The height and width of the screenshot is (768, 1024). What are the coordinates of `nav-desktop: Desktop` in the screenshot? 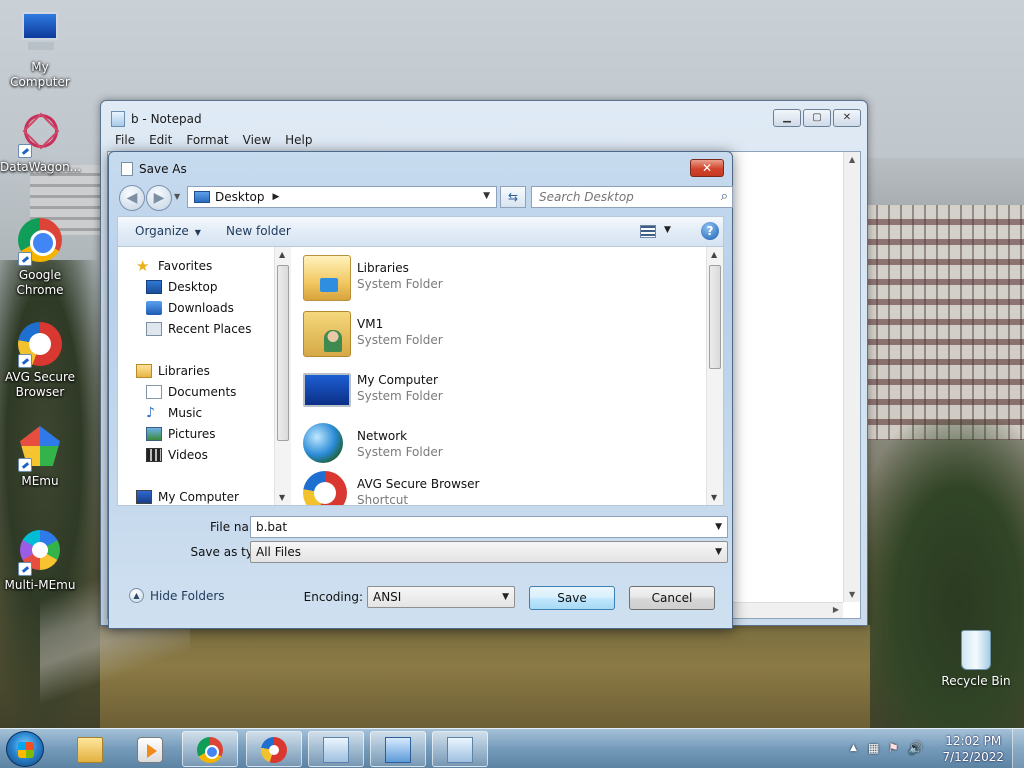 It's located at (182, 287).